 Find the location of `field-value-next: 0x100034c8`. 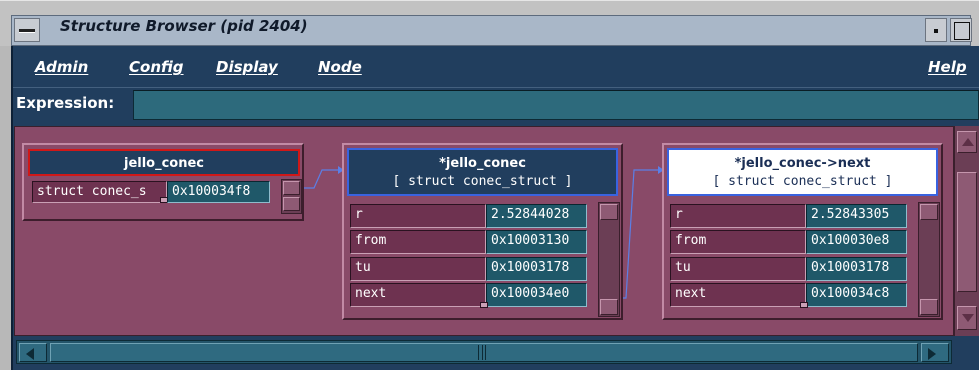

field-value-next: 0x100034c8 is located at coordinates (856, 295).